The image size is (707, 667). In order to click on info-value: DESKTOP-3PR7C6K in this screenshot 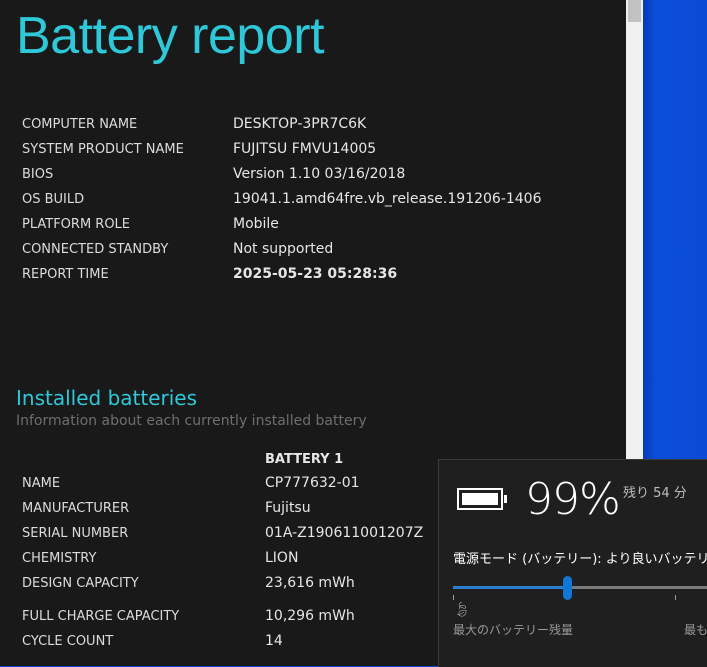, I will do `click(300, 124)`.